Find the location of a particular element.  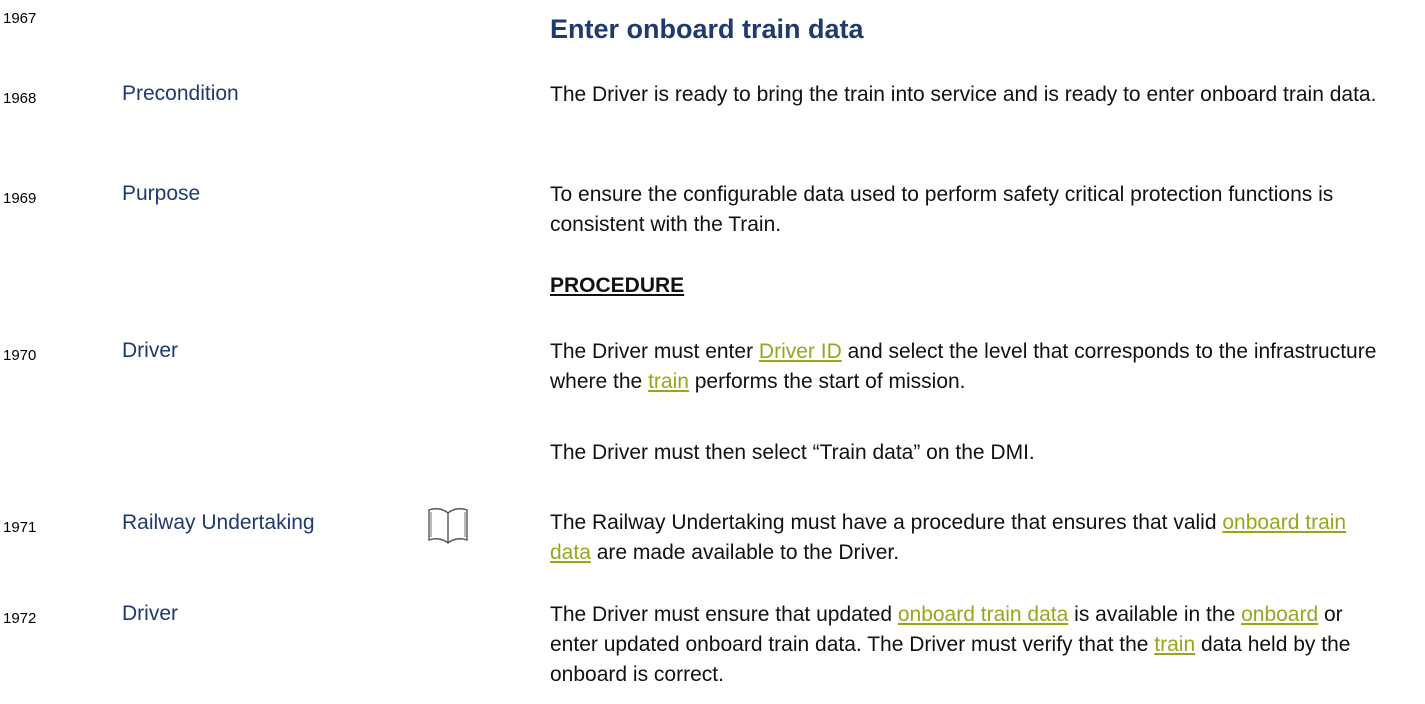

book-icon is located at coordinates (448, 526).